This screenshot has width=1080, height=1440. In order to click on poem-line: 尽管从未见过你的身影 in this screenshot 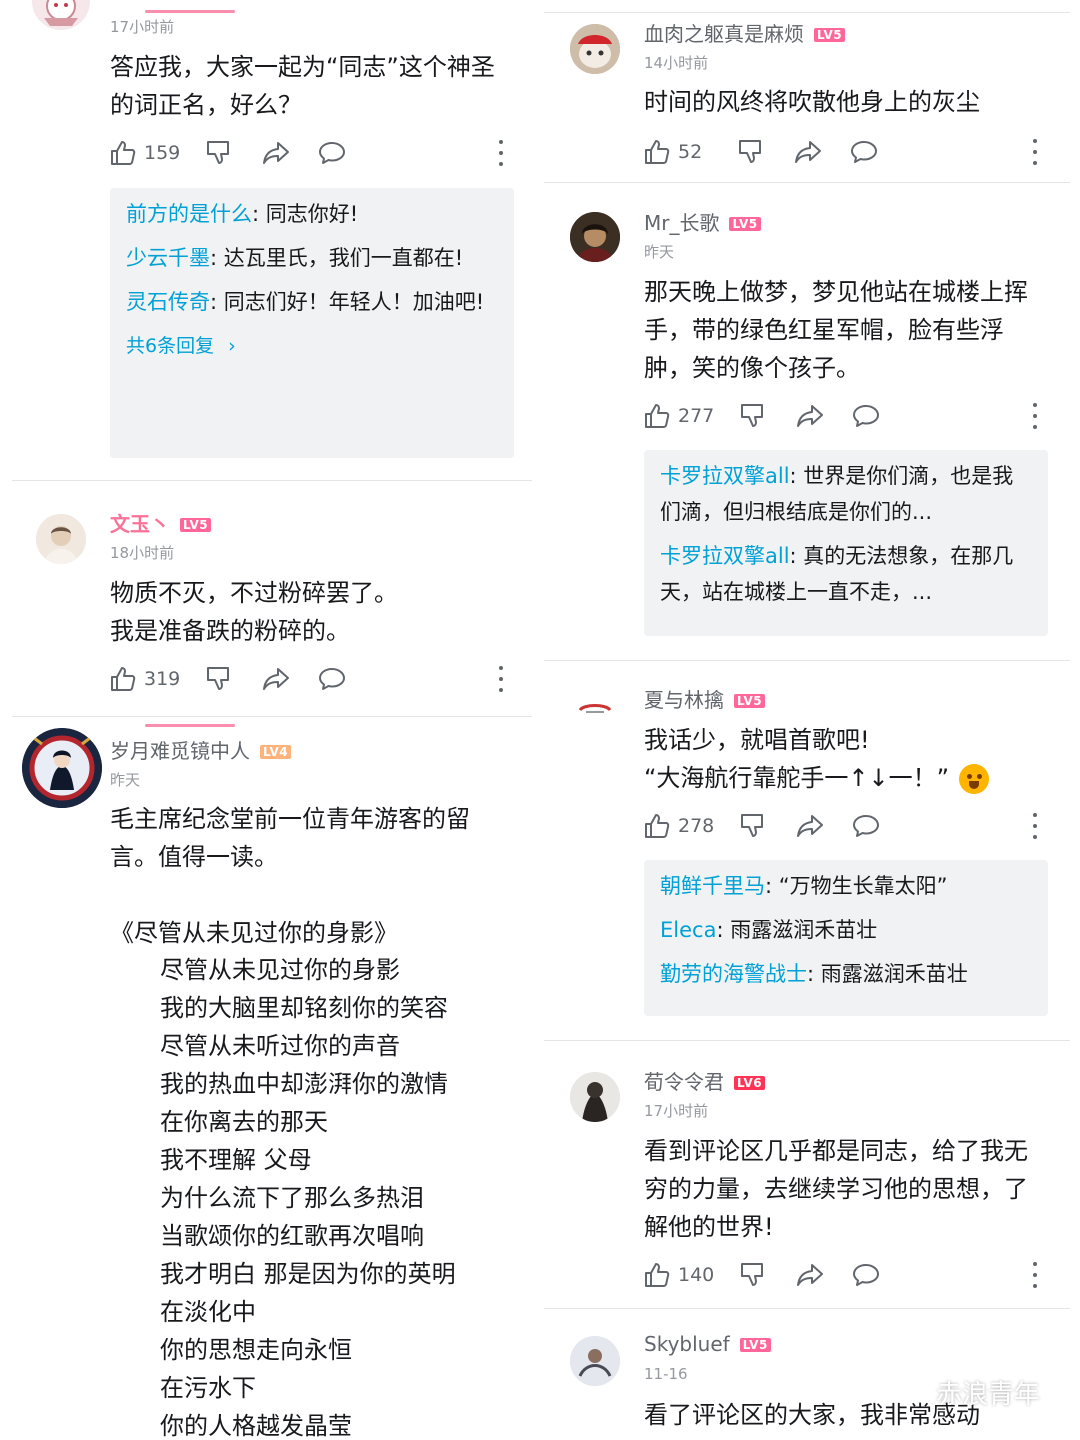, I will do `click(280, 970)`.